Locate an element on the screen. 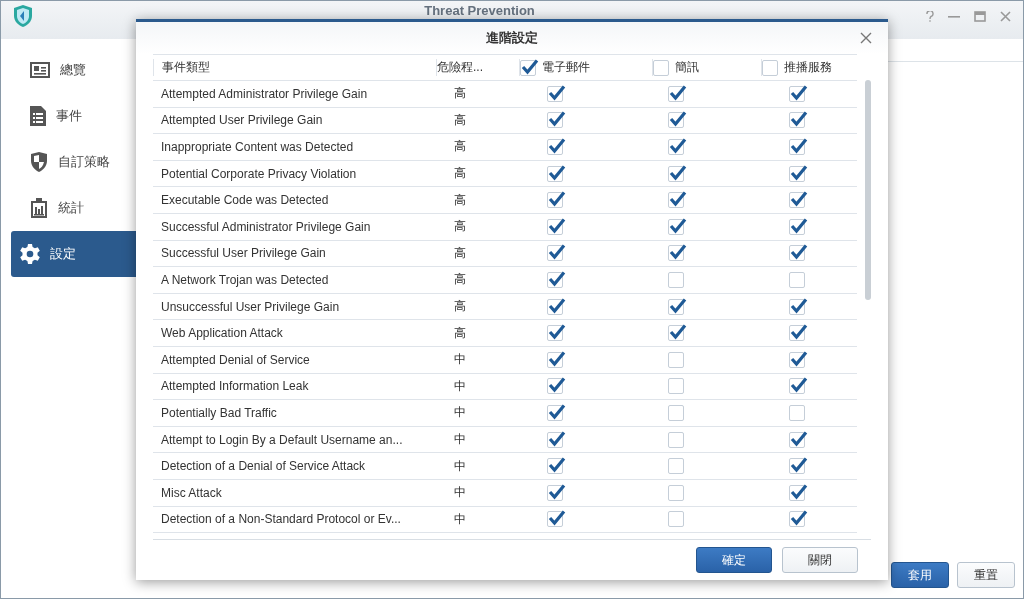 This screenshot has width=1024, height=599. column-header: 推播服務 is located at coordinates (808, 67).